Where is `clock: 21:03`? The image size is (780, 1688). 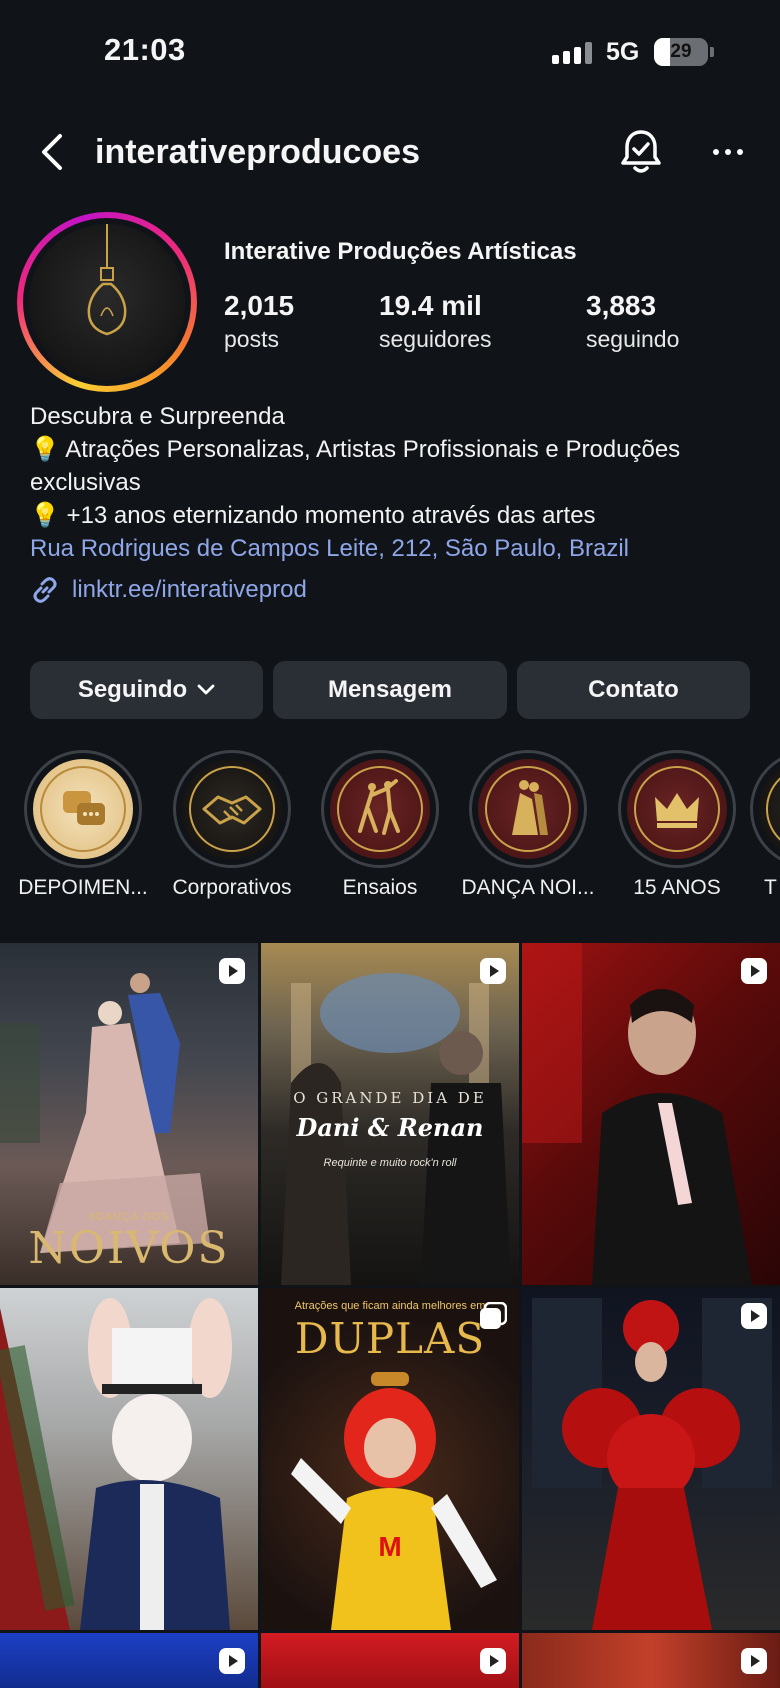
clock: 21:03 is located at coordinates (145, 49).